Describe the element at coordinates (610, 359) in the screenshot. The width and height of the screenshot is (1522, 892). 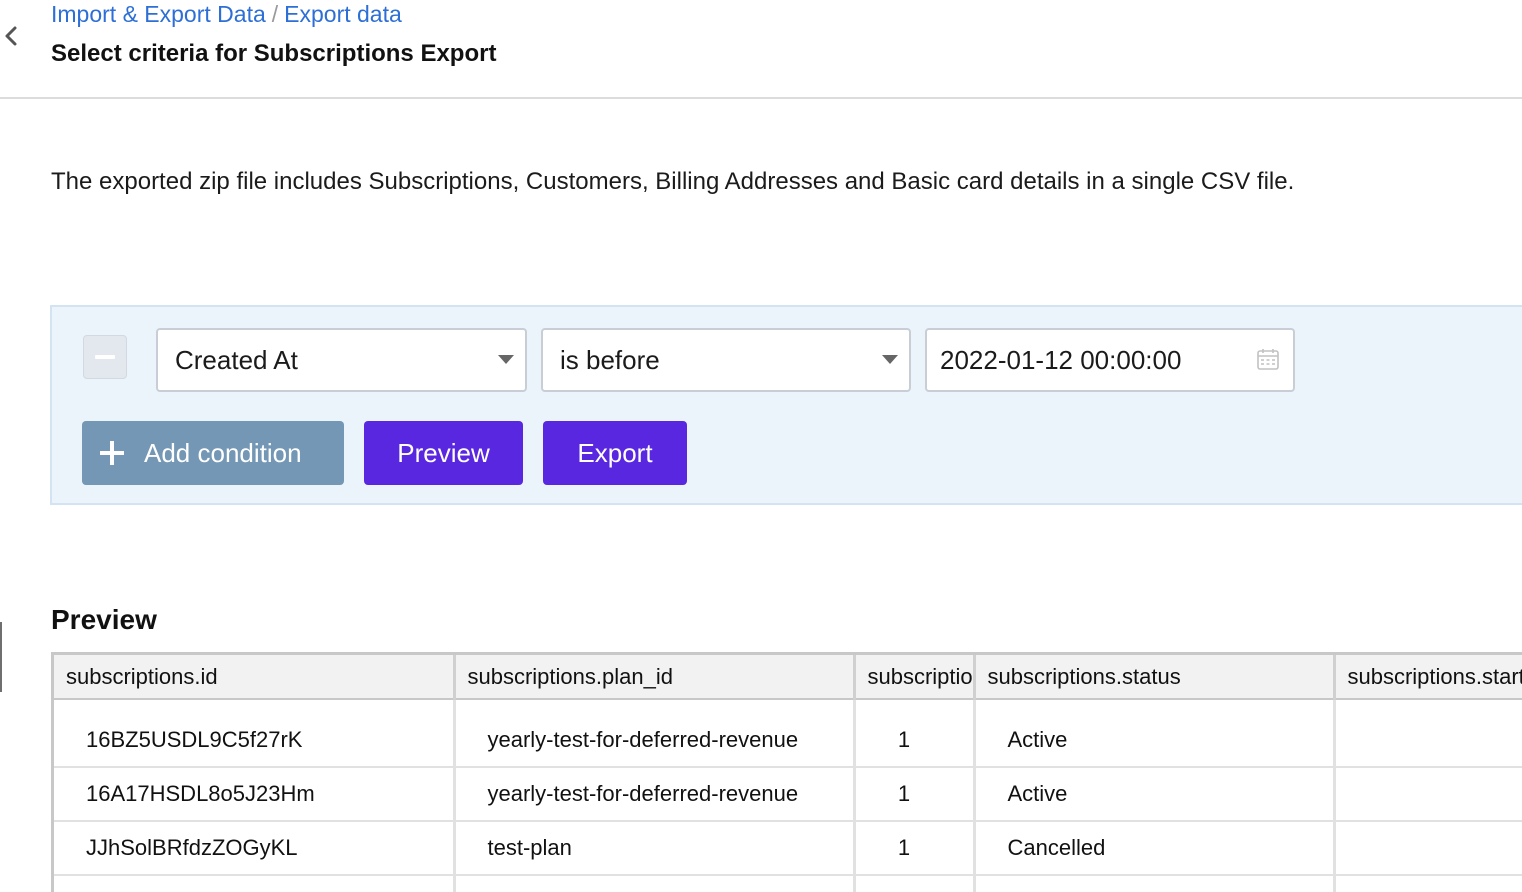
I see `operator-select-value: is before` at that location.